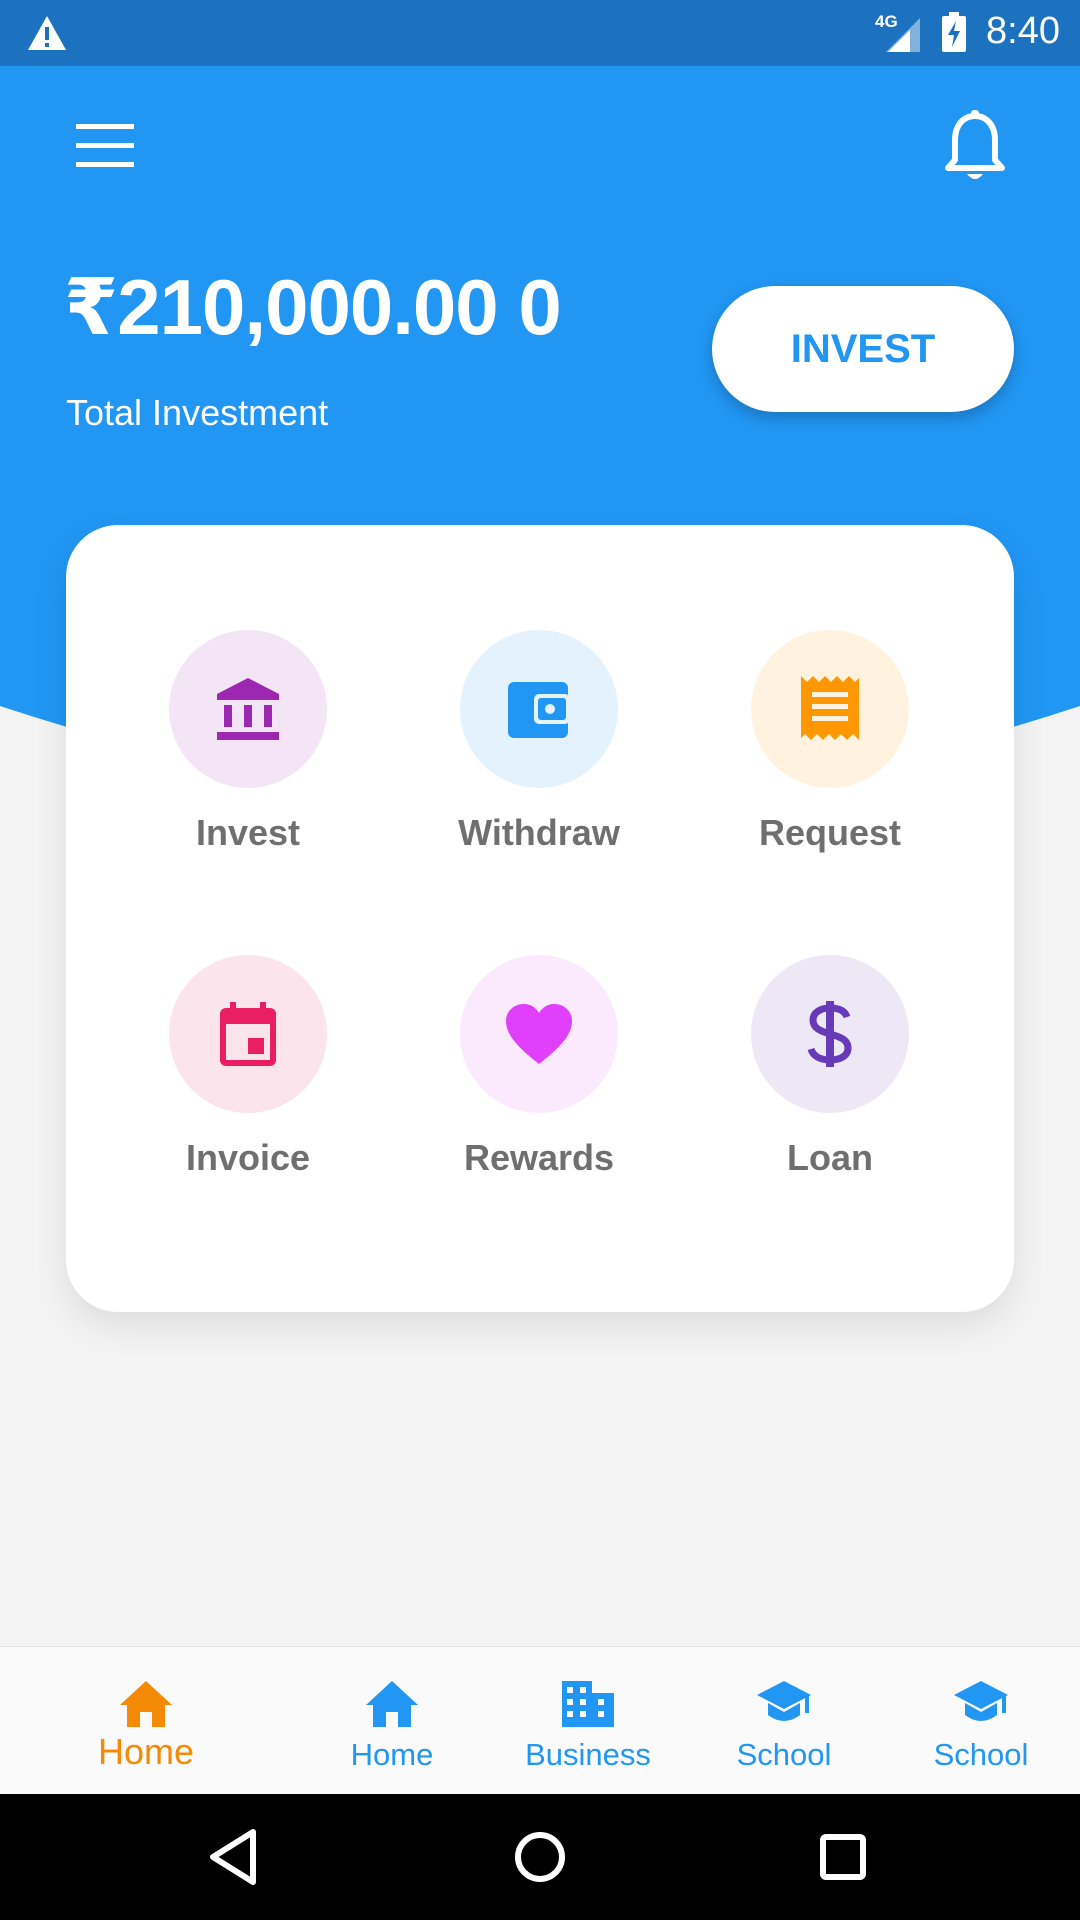 The width and height of the screenshot is (1080, 1920). I want to click on nav-item-business: Business, so click(588, 1721).